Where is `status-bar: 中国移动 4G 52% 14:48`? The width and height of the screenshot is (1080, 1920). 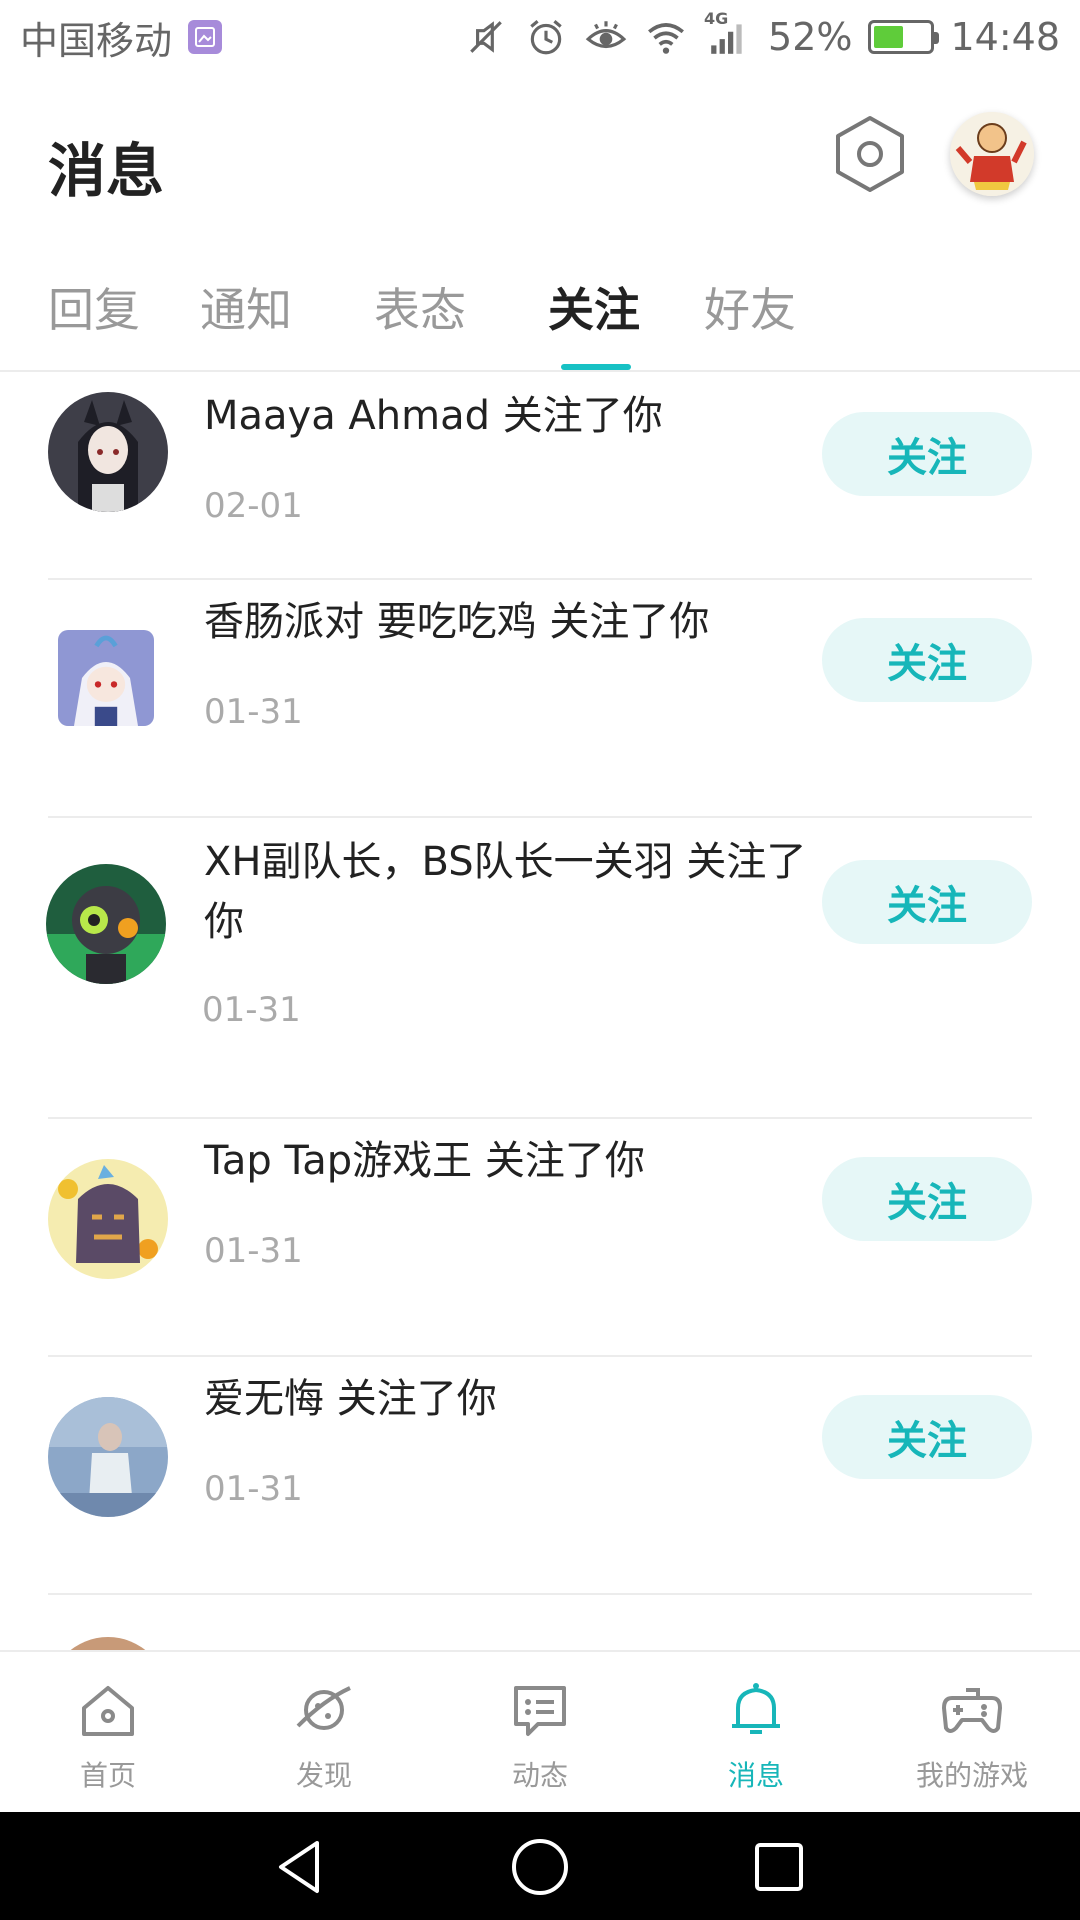 status-bar: 中国移动 4G 52% 14:48 is located at coordinates (540, 37).